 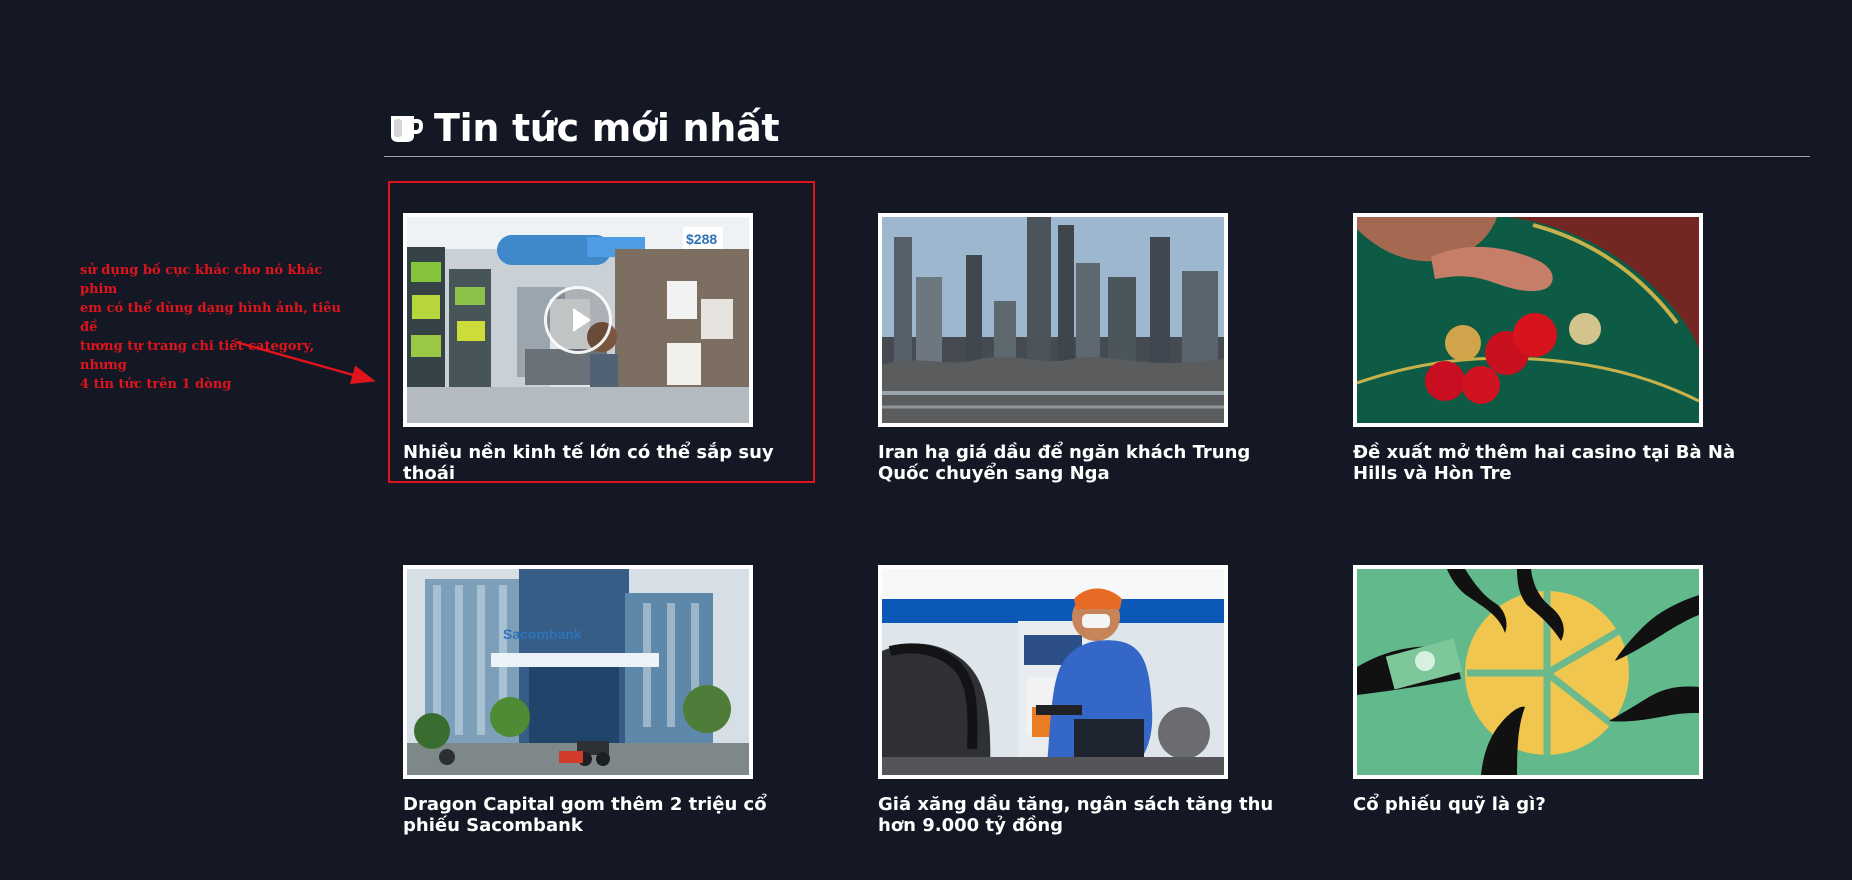 What do you see at coordinates (701, 239) in the screenshot?
I see `svg-text: $288` at bounding box center [701, 239].